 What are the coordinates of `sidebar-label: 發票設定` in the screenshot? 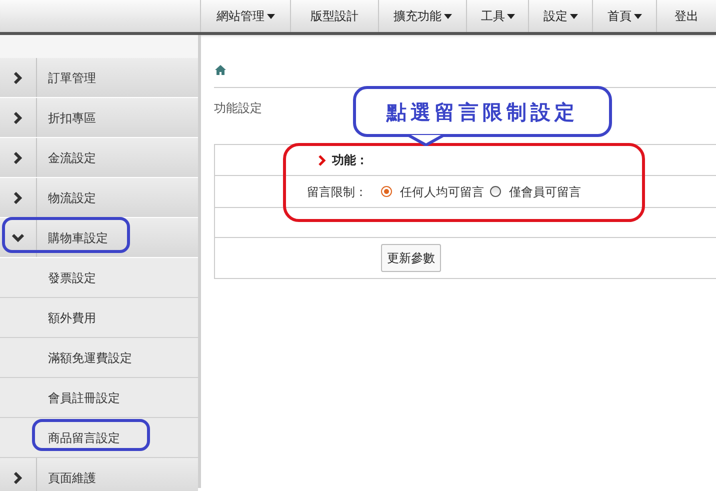 It's located at (72, 278).